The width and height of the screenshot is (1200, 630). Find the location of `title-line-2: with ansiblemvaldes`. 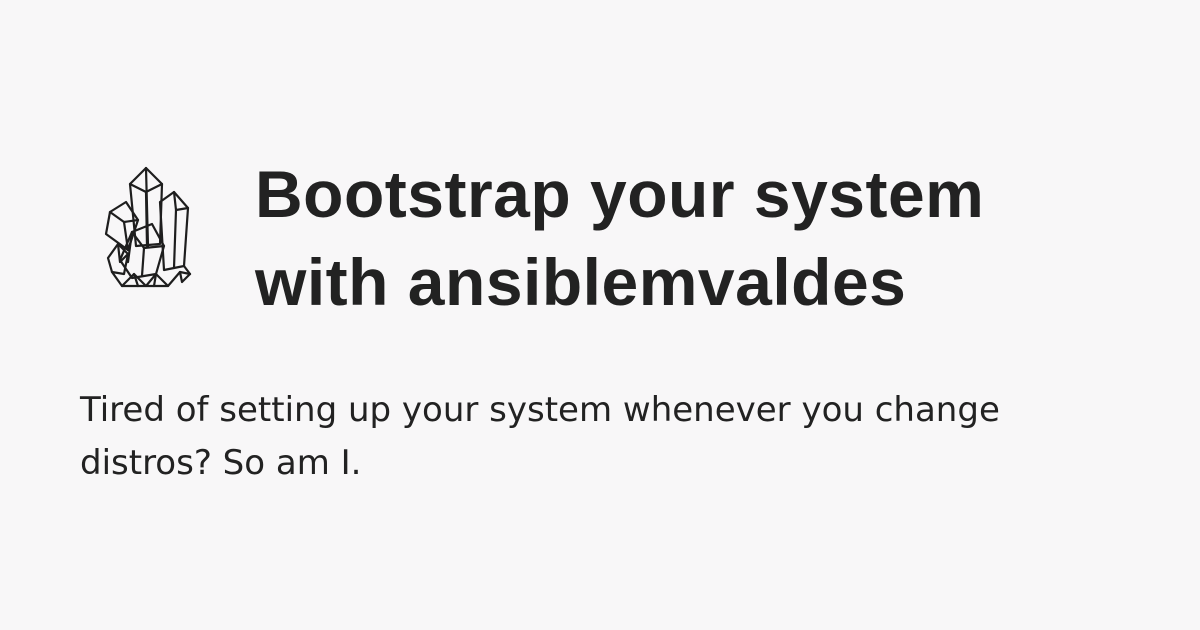

title-line-2: with ansiblemvaldes is located at coordinates (581, 282).